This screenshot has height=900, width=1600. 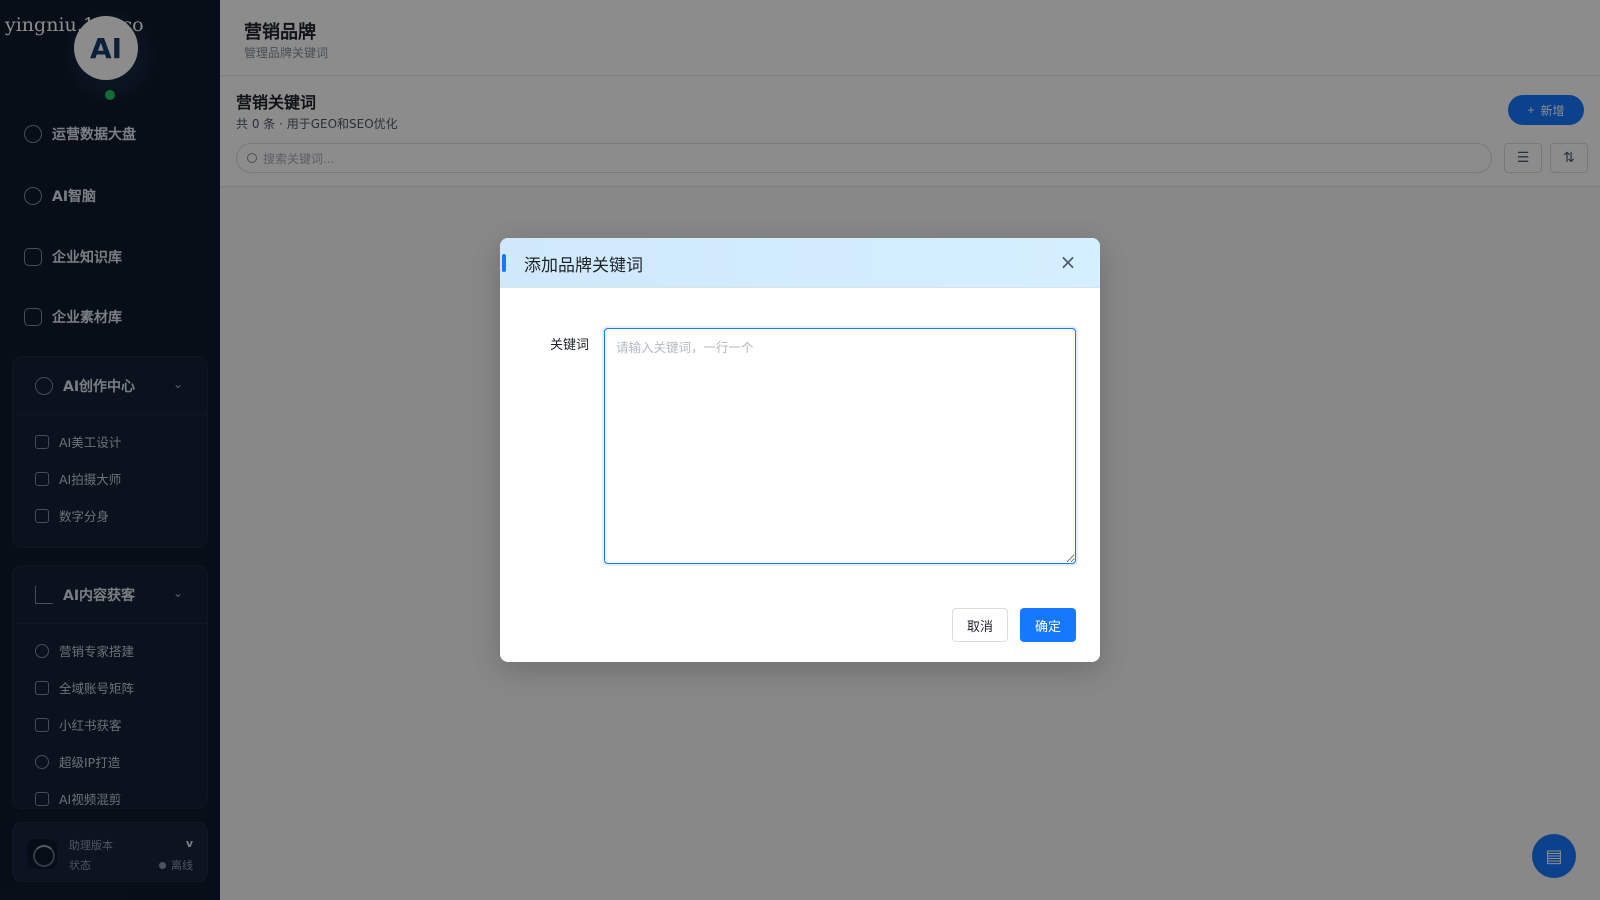 I want to click on dialog-accent-bar, so click(x=504, y=263).